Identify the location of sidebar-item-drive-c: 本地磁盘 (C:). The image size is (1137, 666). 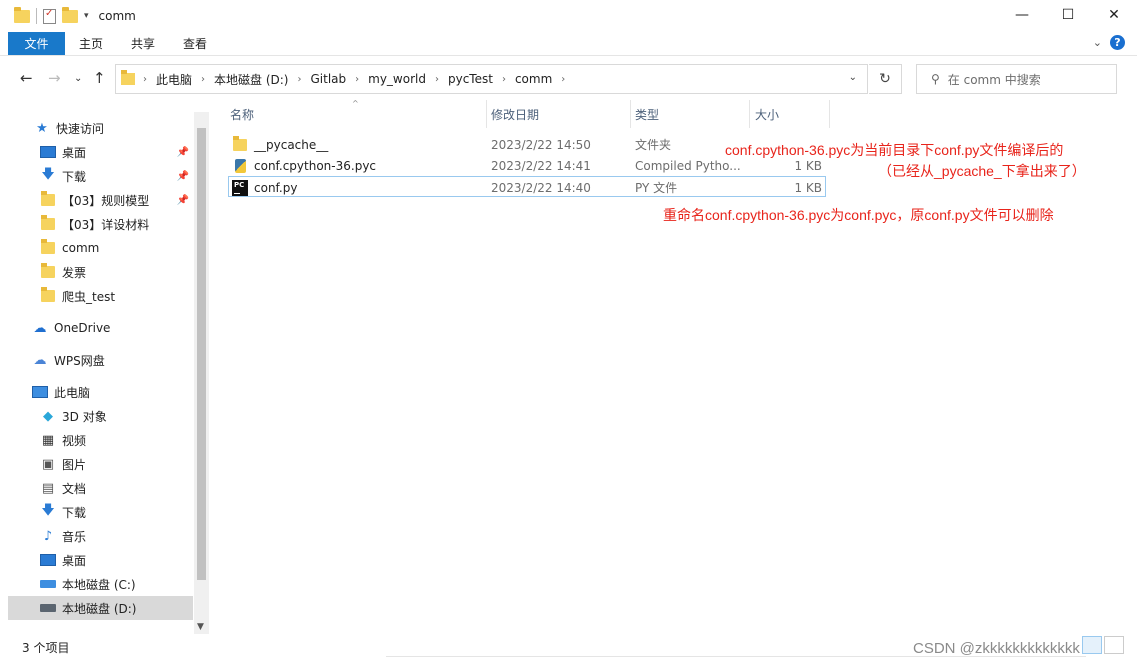
(100, 584).